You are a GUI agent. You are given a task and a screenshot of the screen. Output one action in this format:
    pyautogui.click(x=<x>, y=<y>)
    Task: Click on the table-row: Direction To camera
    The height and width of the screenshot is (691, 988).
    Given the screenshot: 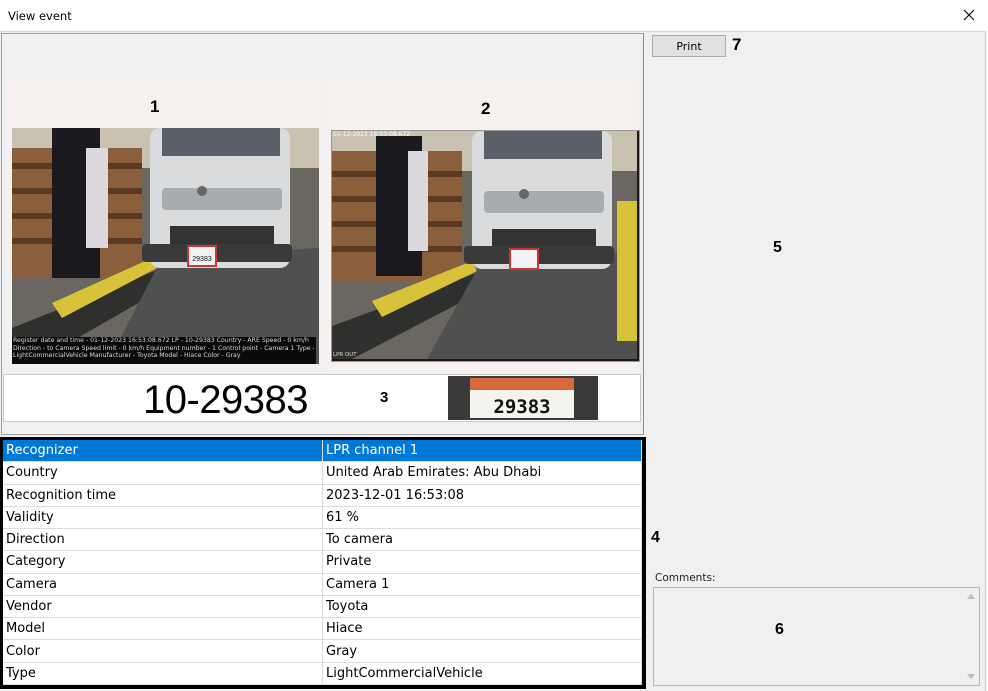 What is the action you would take?
    pyautogui.click(x=322, y=540)
    